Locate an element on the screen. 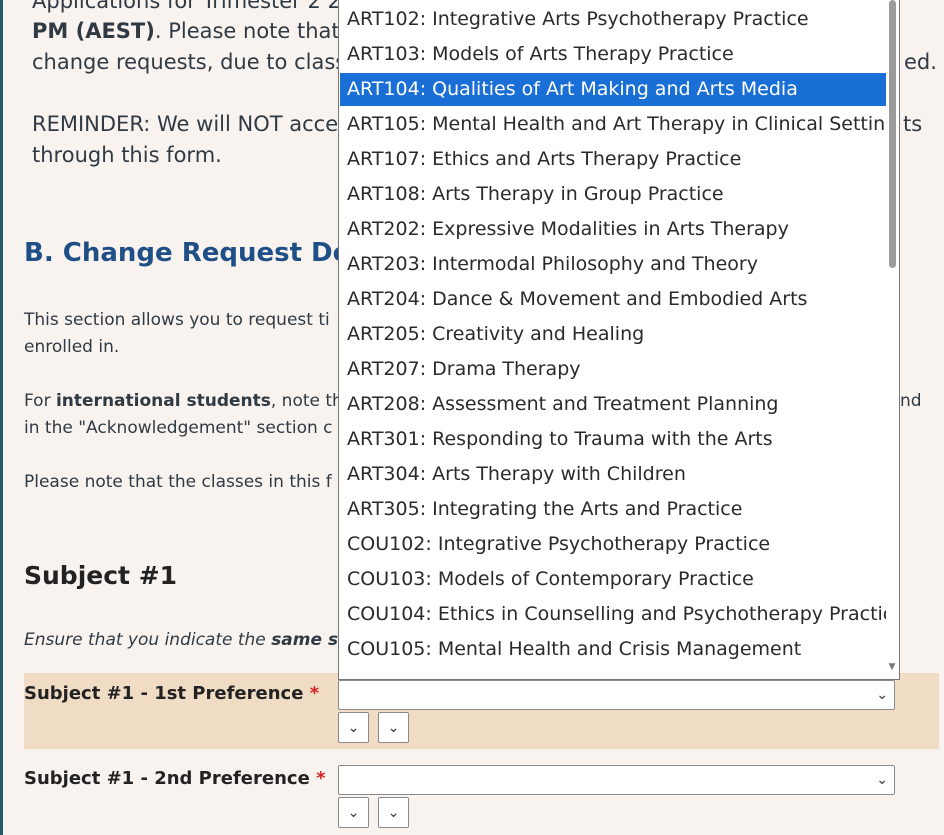  dropdown-scrollbar: ▼ is located at coordinates (892, 338).